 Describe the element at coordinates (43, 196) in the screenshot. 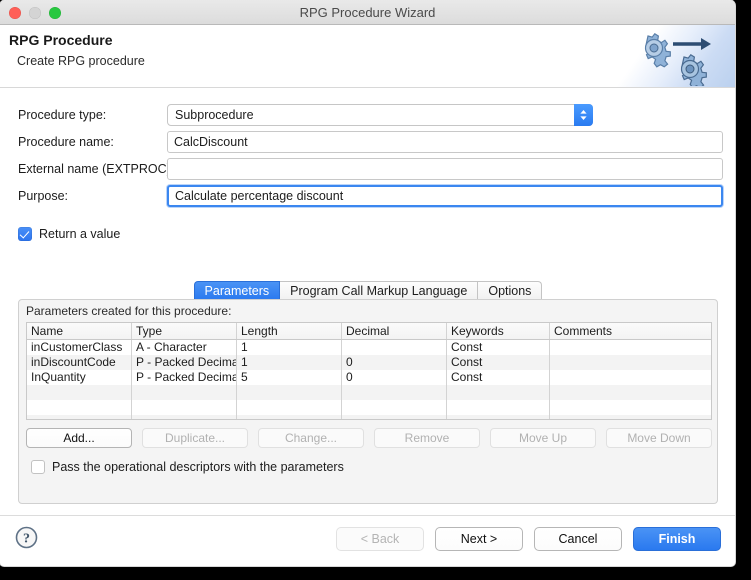

I see `purpose-label: Purpose:` at that location.